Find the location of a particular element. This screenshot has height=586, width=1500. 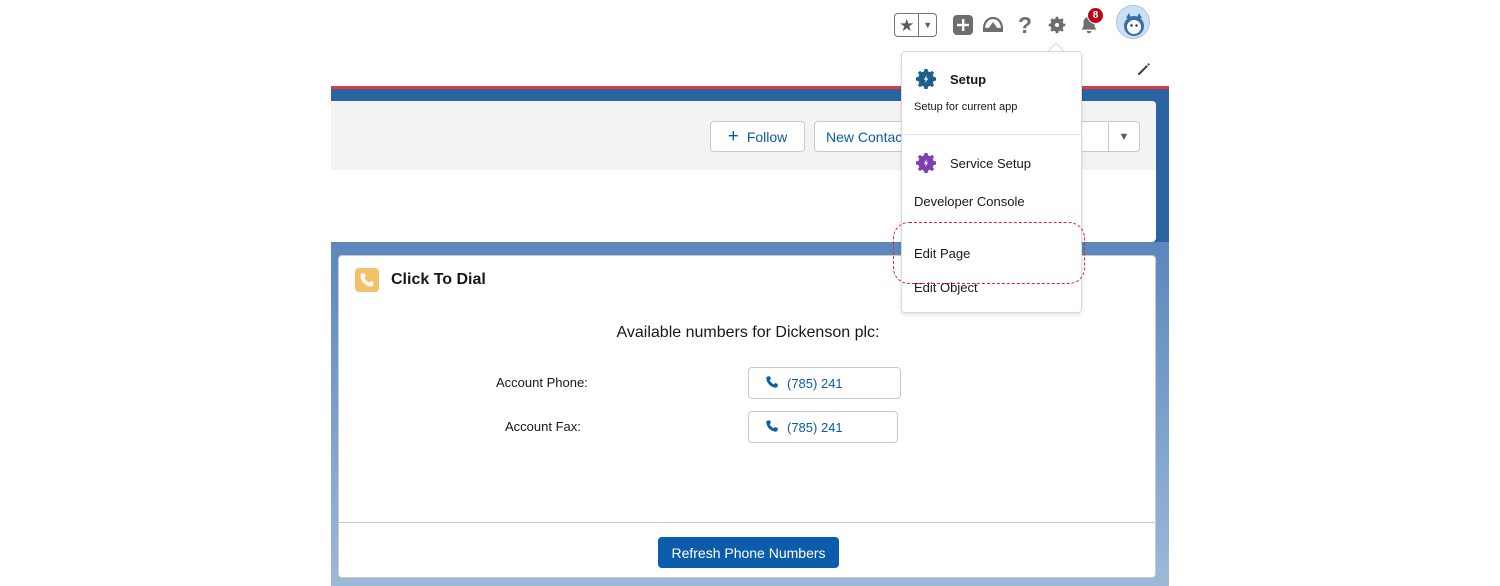

follow-button: + Follow is located at coordinates (757, 136).